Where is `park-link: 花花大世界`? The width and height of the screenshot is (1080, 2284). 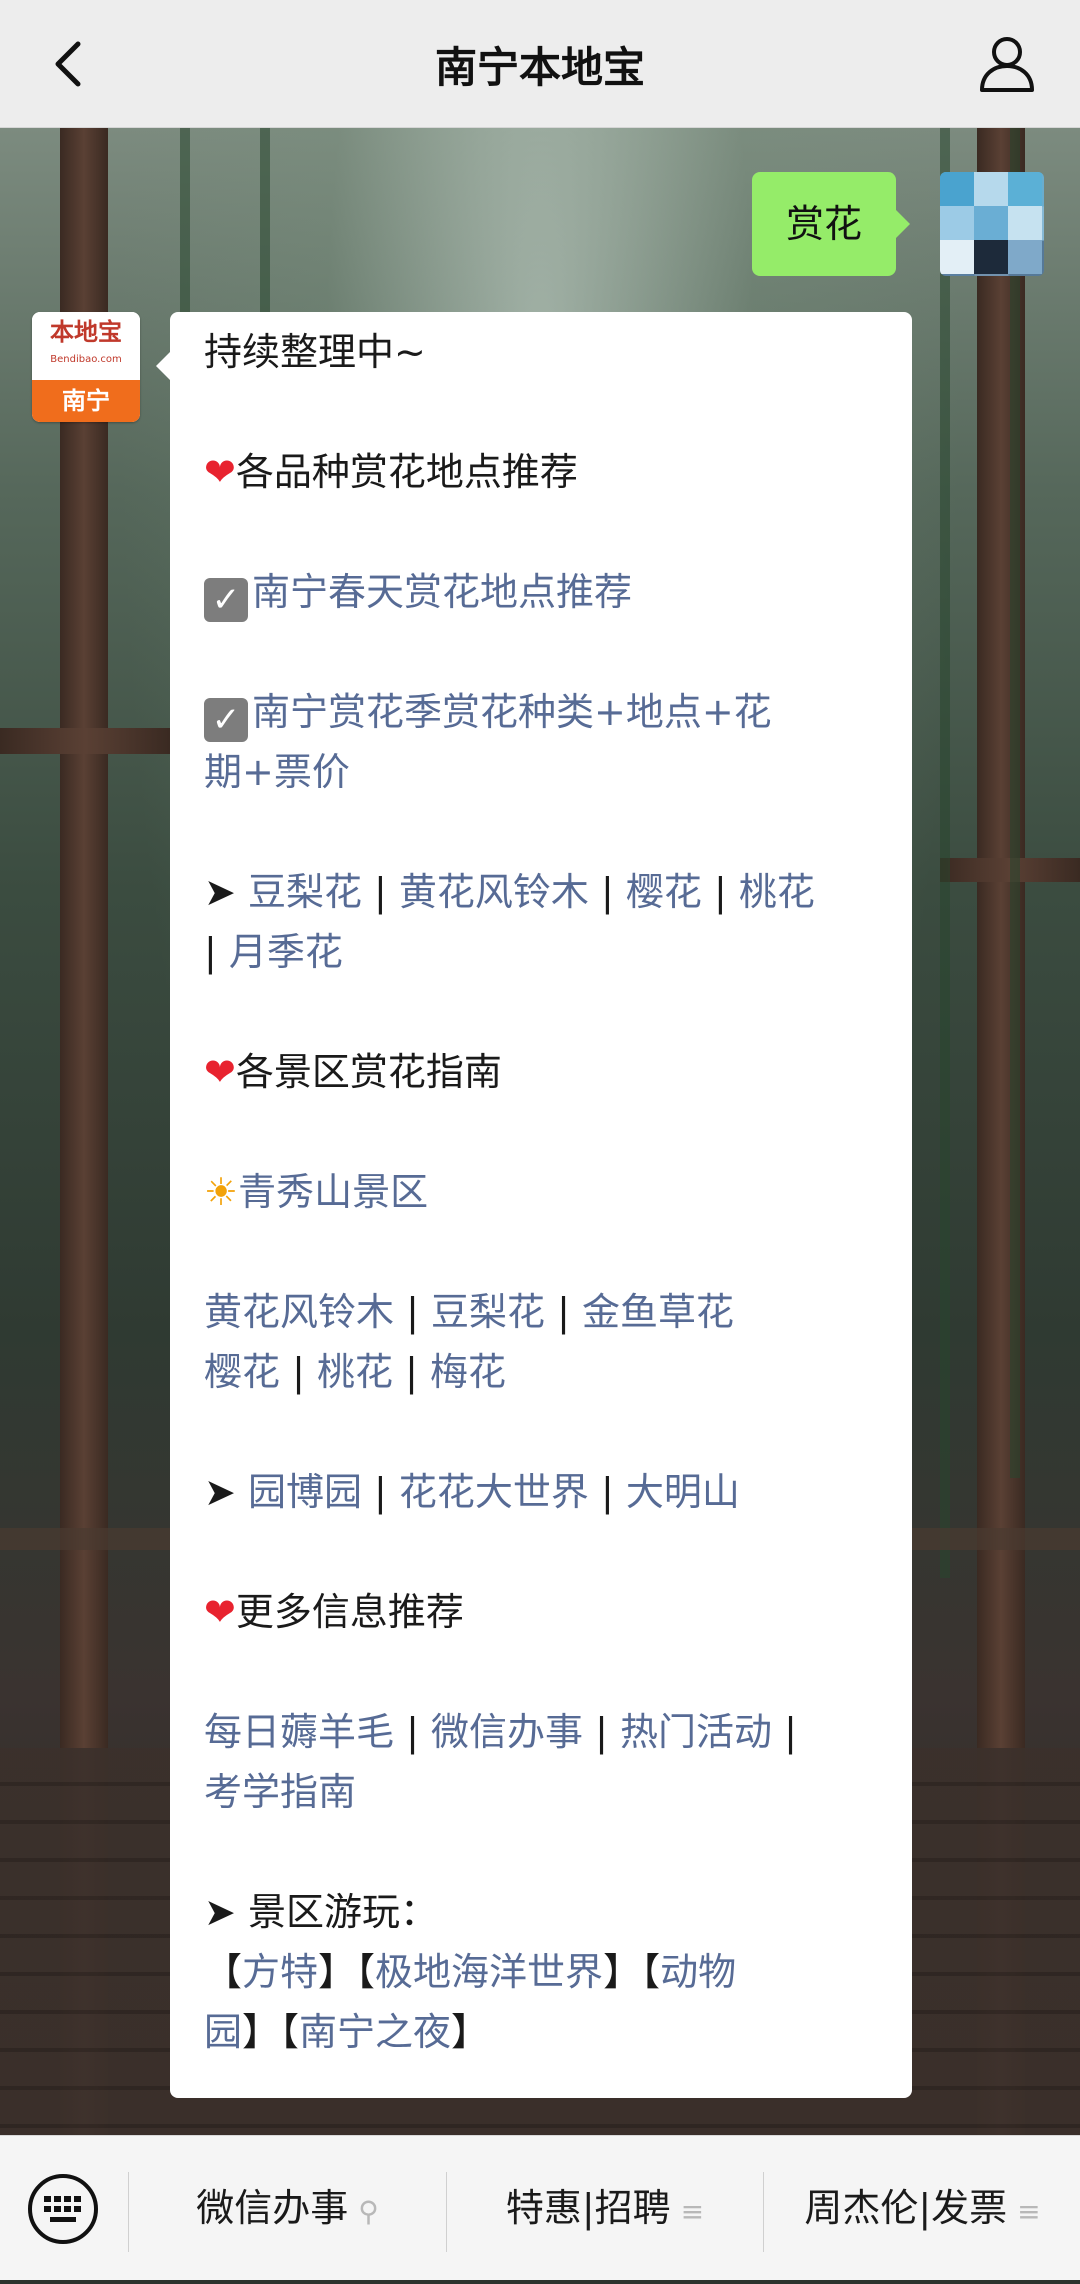
park-link: 花花大世界 is located at coordinates (494, 1492).